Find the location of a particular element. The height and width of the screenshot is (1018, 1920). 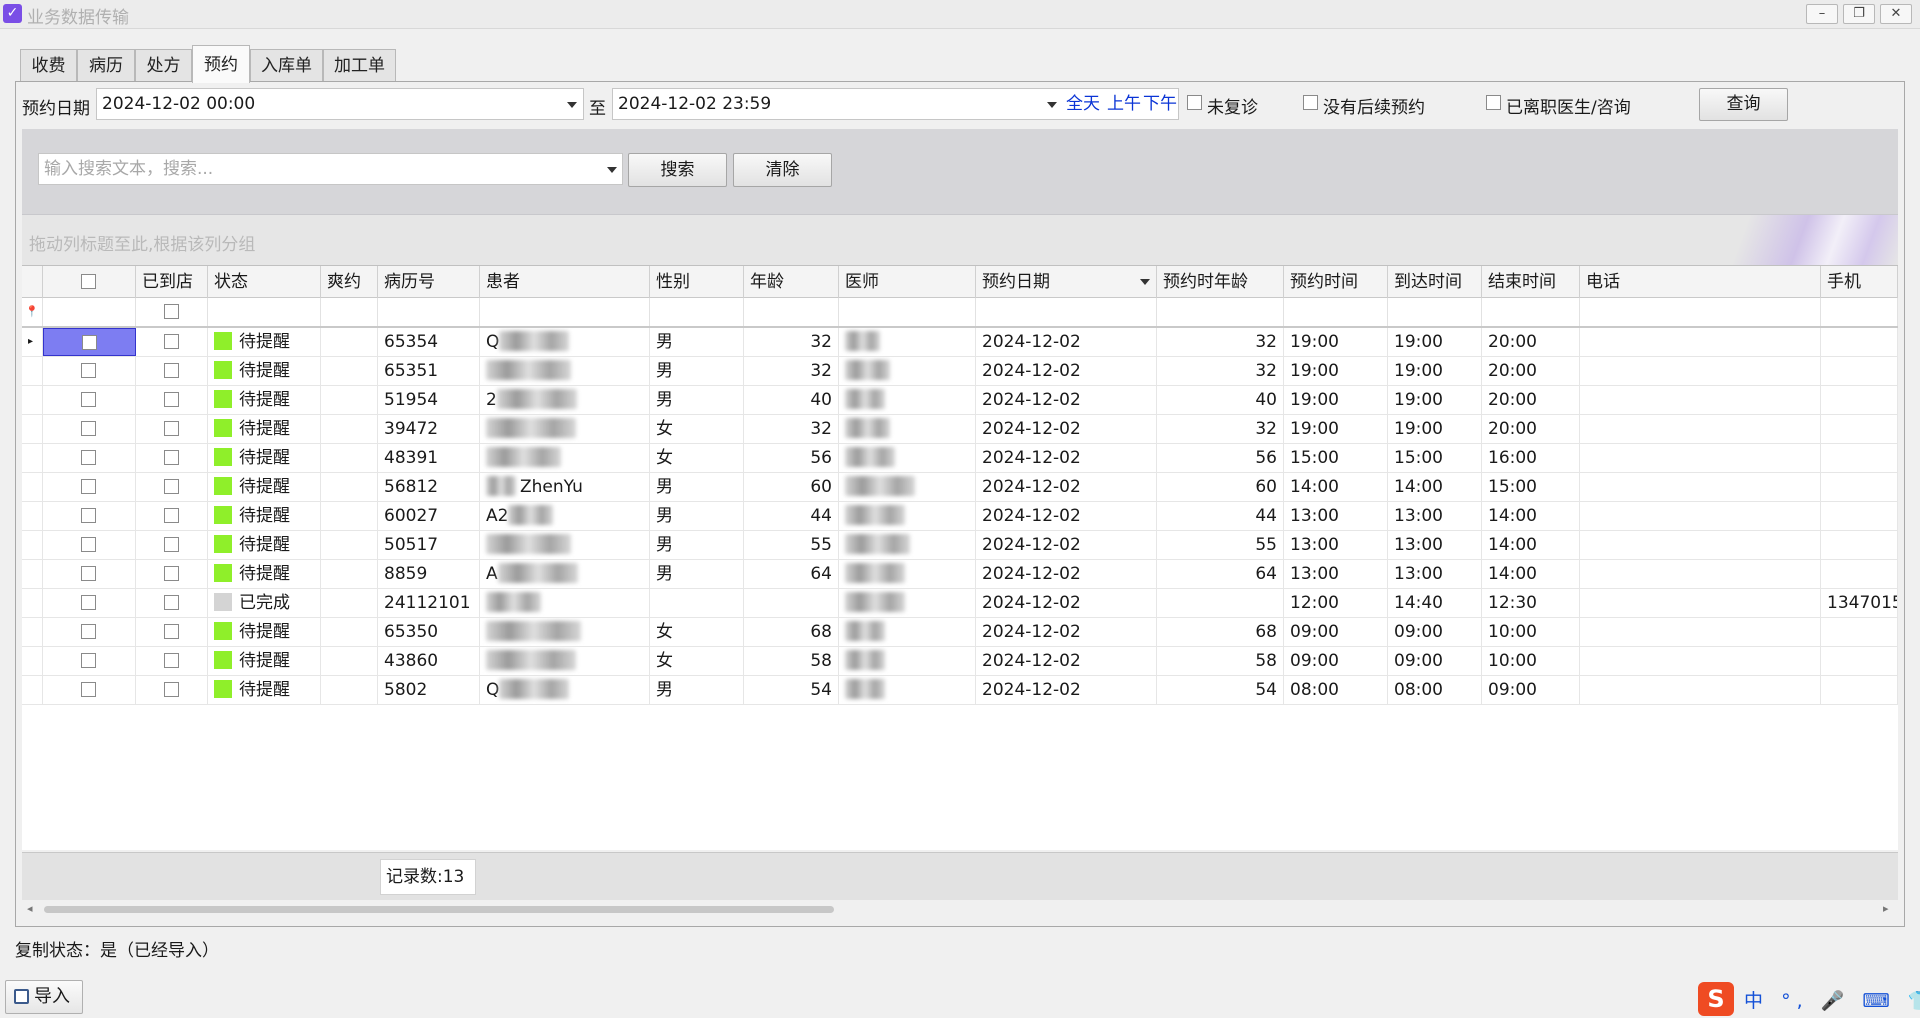

arrive-time-cell: 09:00 is located at coordinates (1435, 632).